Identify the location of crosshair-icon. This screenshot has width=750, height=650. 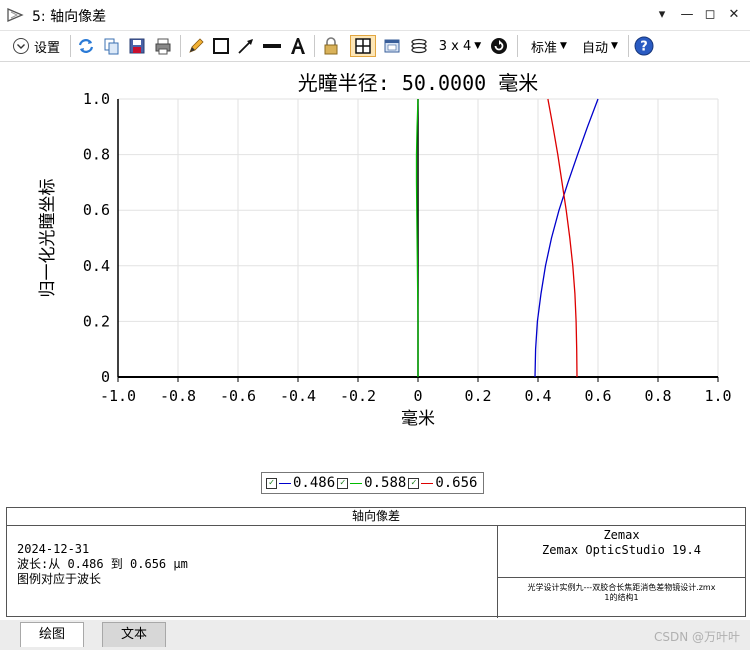
(363, 46).